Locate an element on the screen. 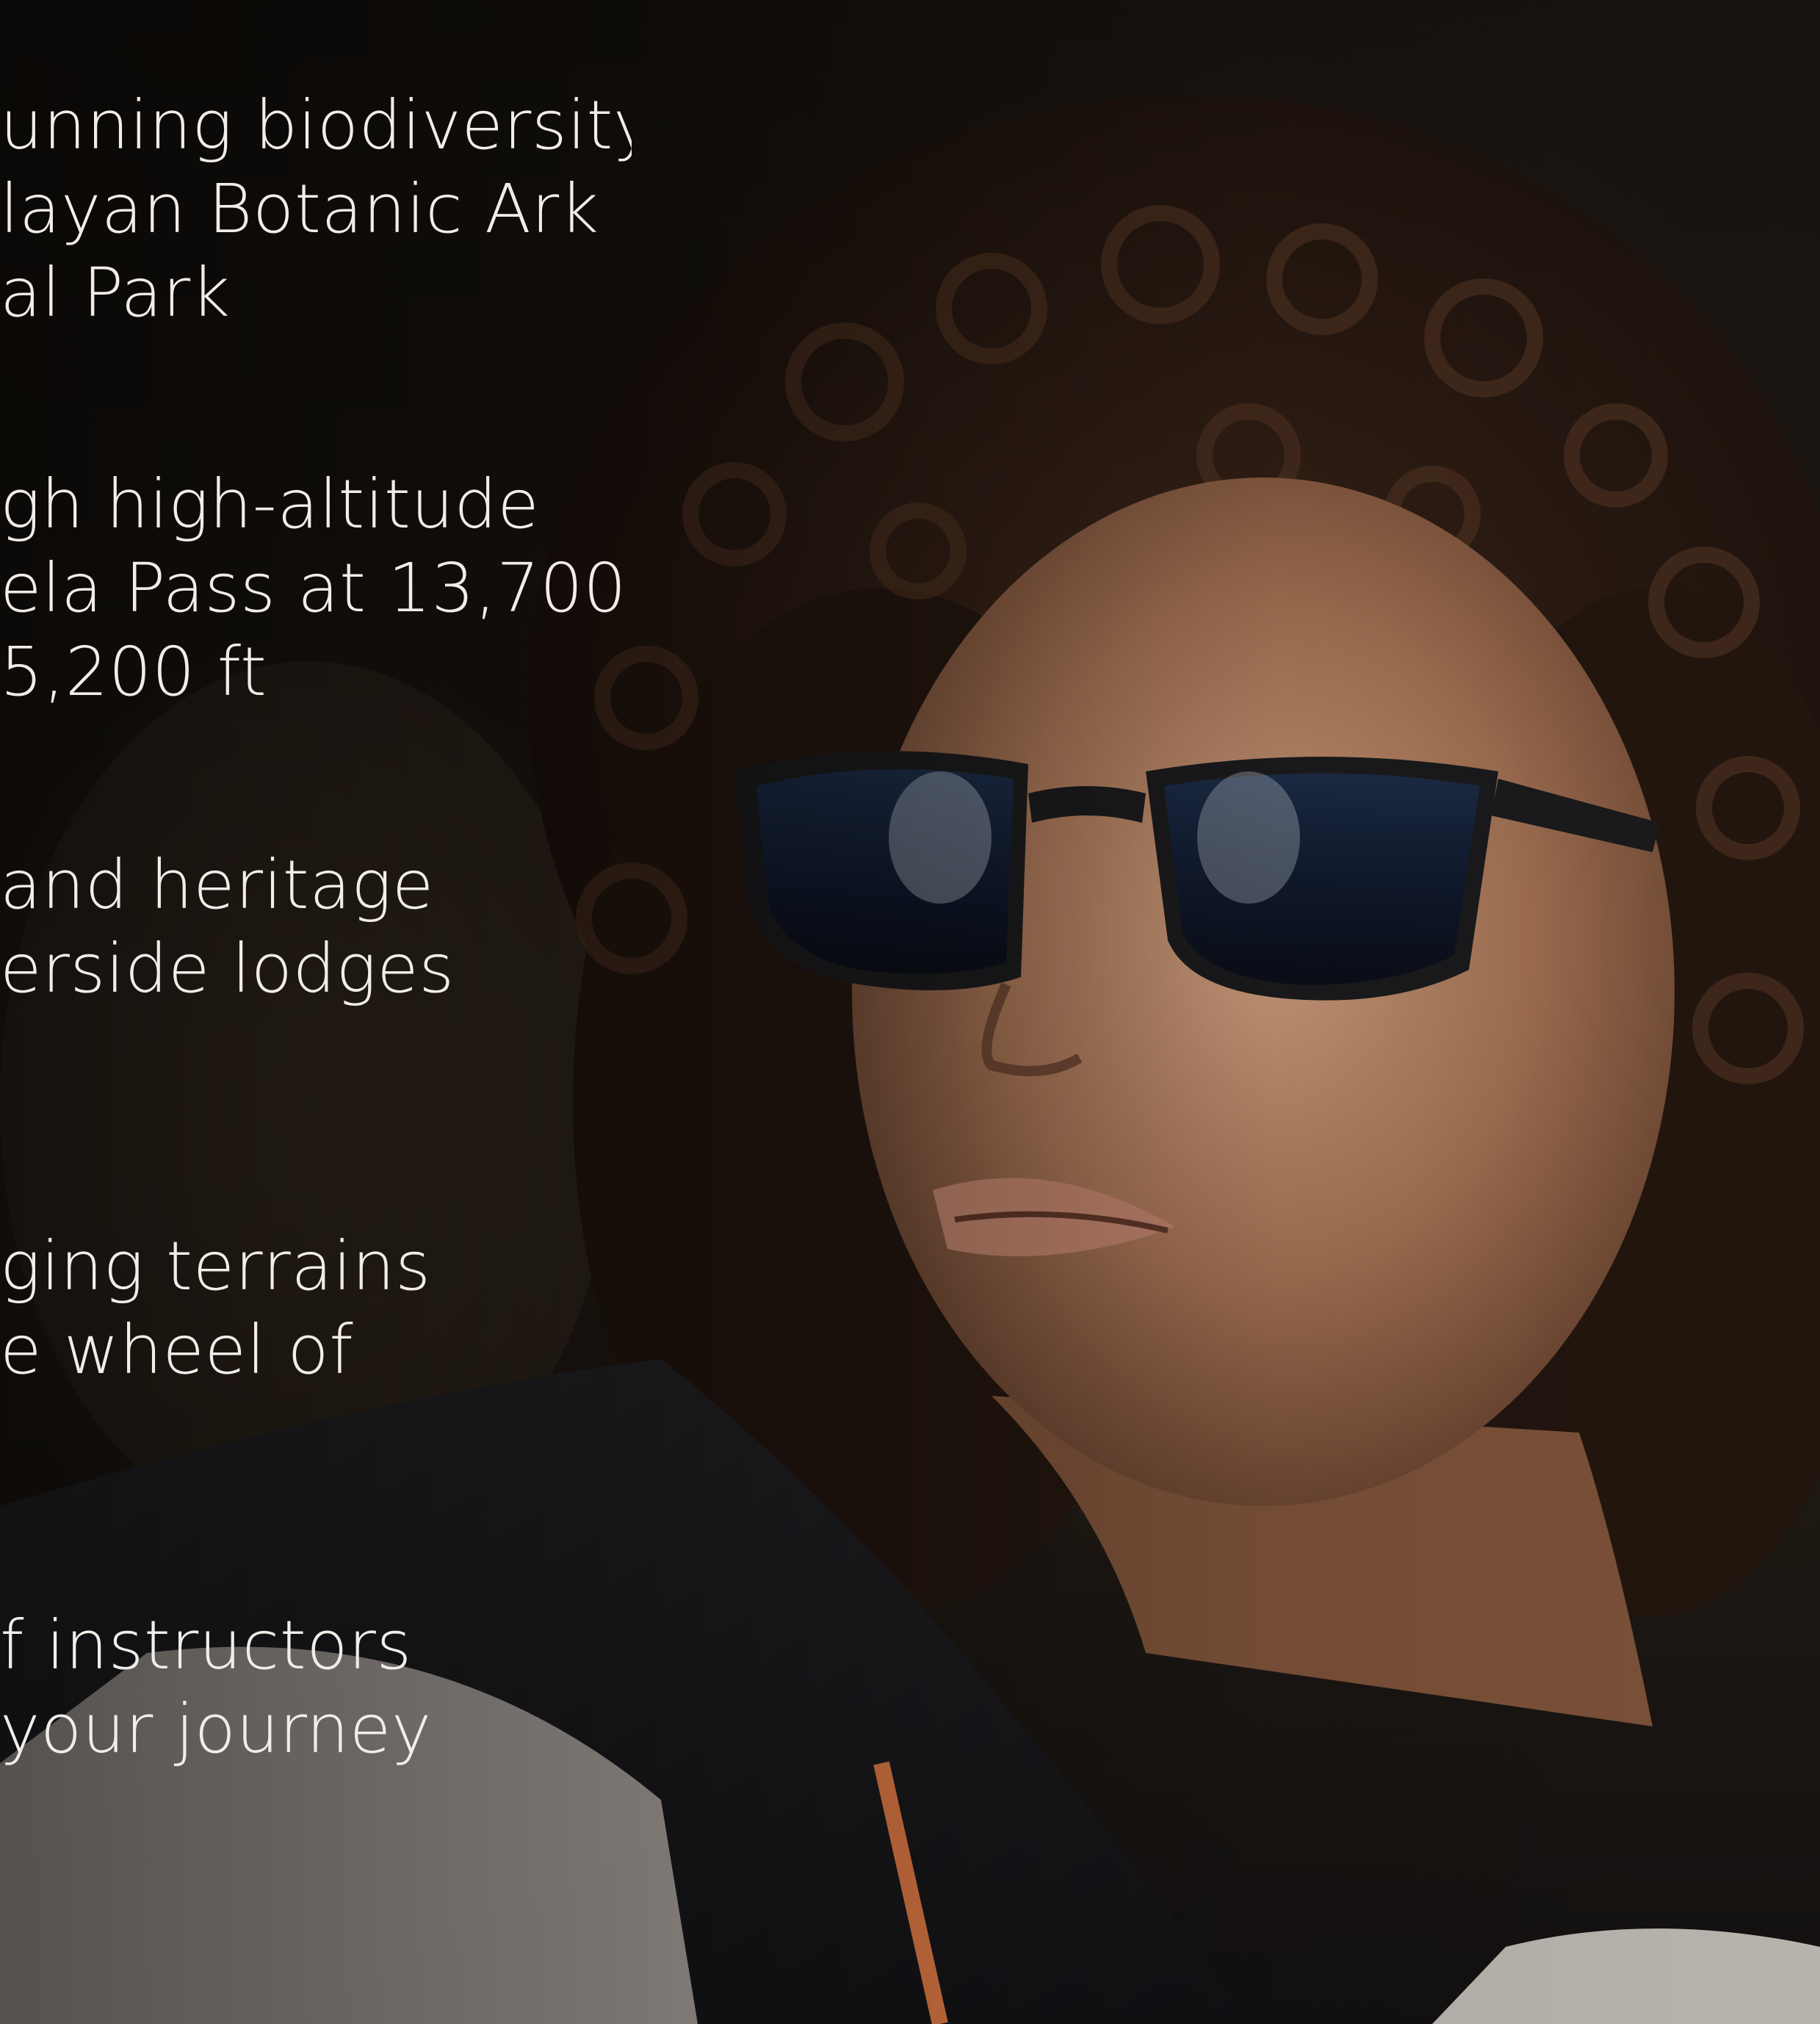 This screenshot has height=2024, width=1820. feature-line: e wheel of is located at coordinates (177, 1350).